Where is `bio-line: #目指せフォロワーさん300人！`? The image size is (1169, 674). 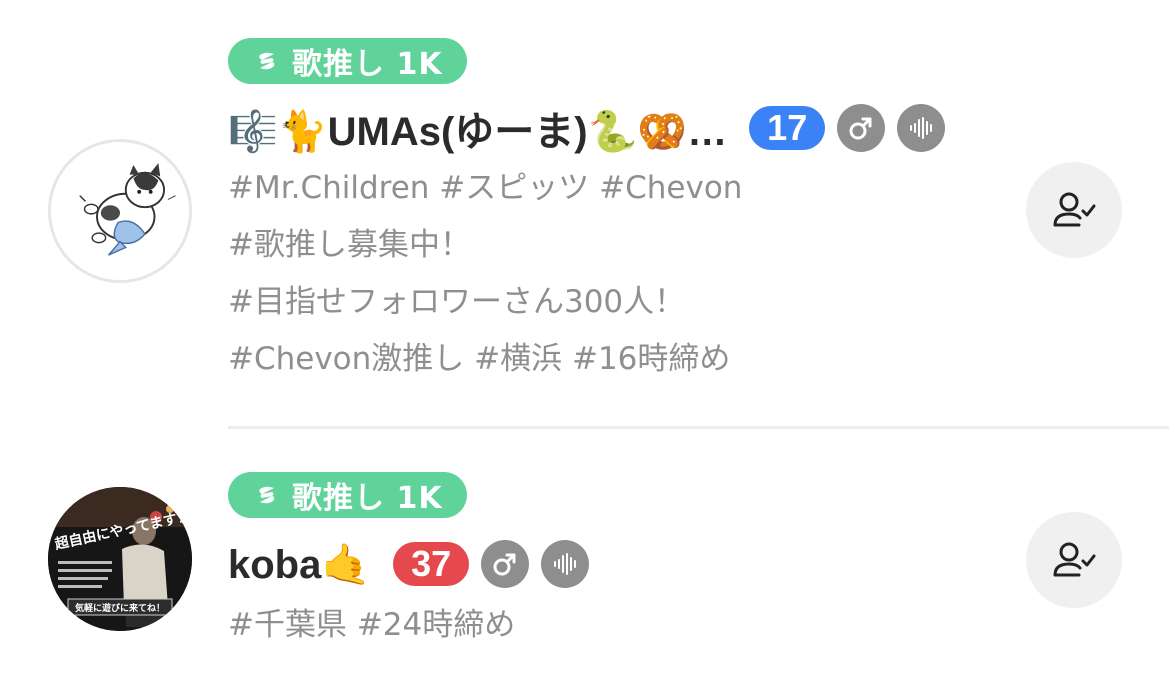
bio-line: #目指せフォロワーさん300人！ is located at coordinates (457, 302).